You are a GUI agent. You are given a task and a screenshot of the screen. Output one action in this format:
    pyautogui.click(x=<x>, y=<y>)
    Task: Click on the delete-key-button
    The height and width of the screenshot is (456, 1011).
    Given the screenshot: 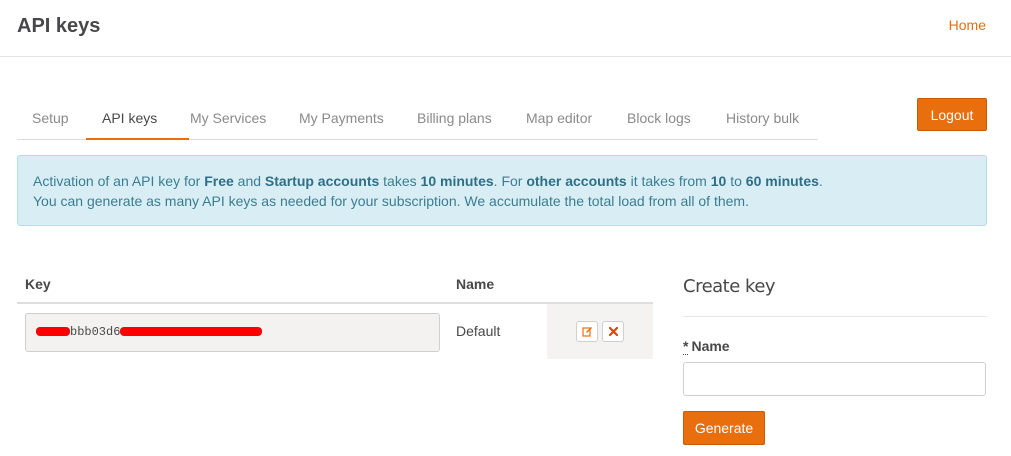 What is the action you would take?
    pyautogui.click(x=613, y=331)
    